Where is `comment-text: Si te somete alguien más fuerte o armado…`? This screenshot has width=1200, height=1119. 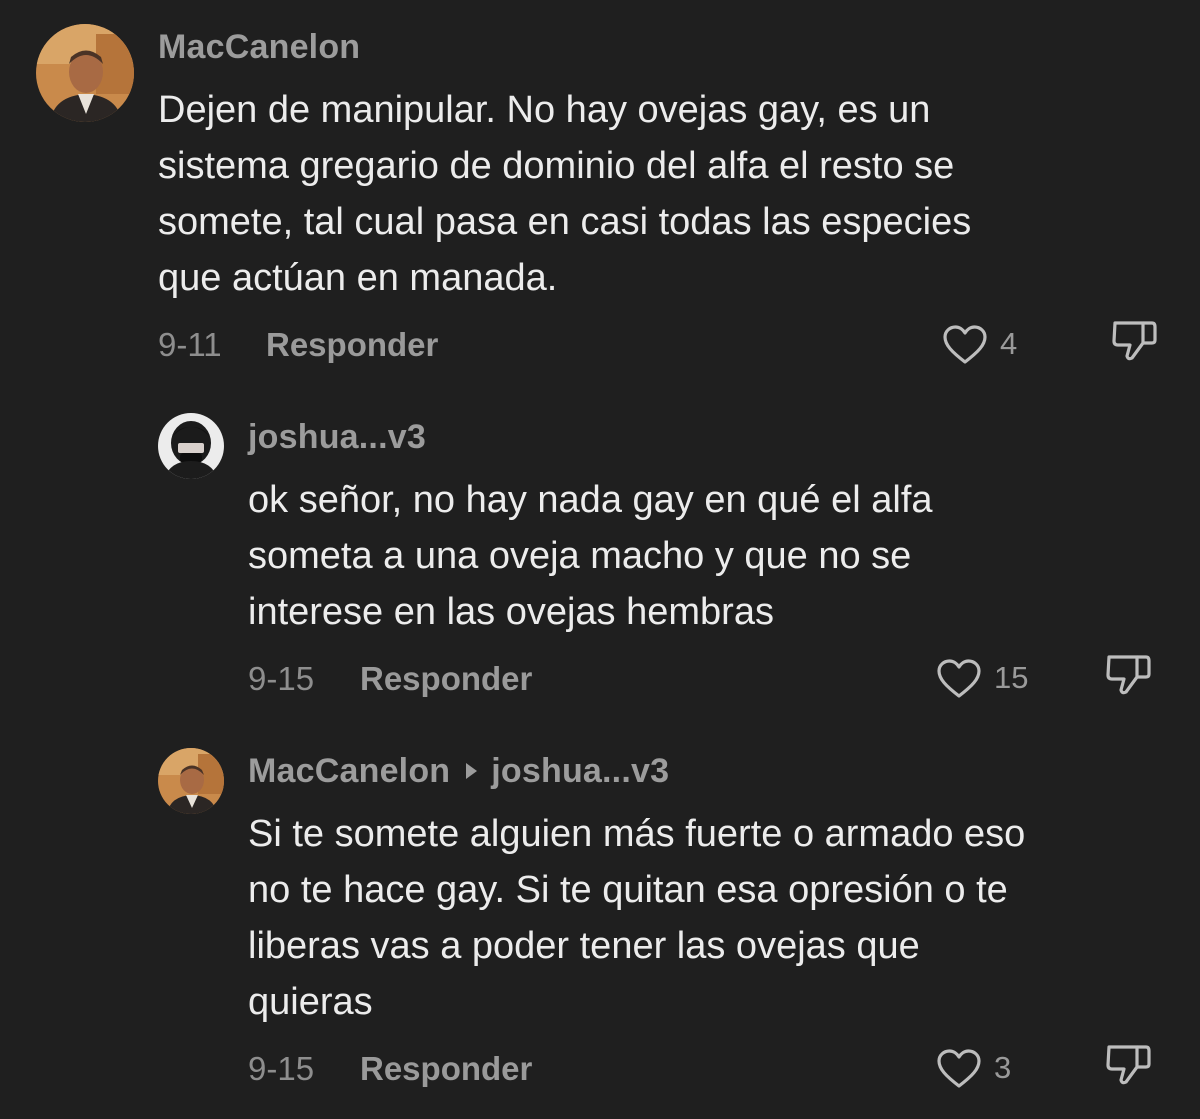
comment-text: Si te somete alguien más fuerte o armado… is located at coordinates (636, 918).